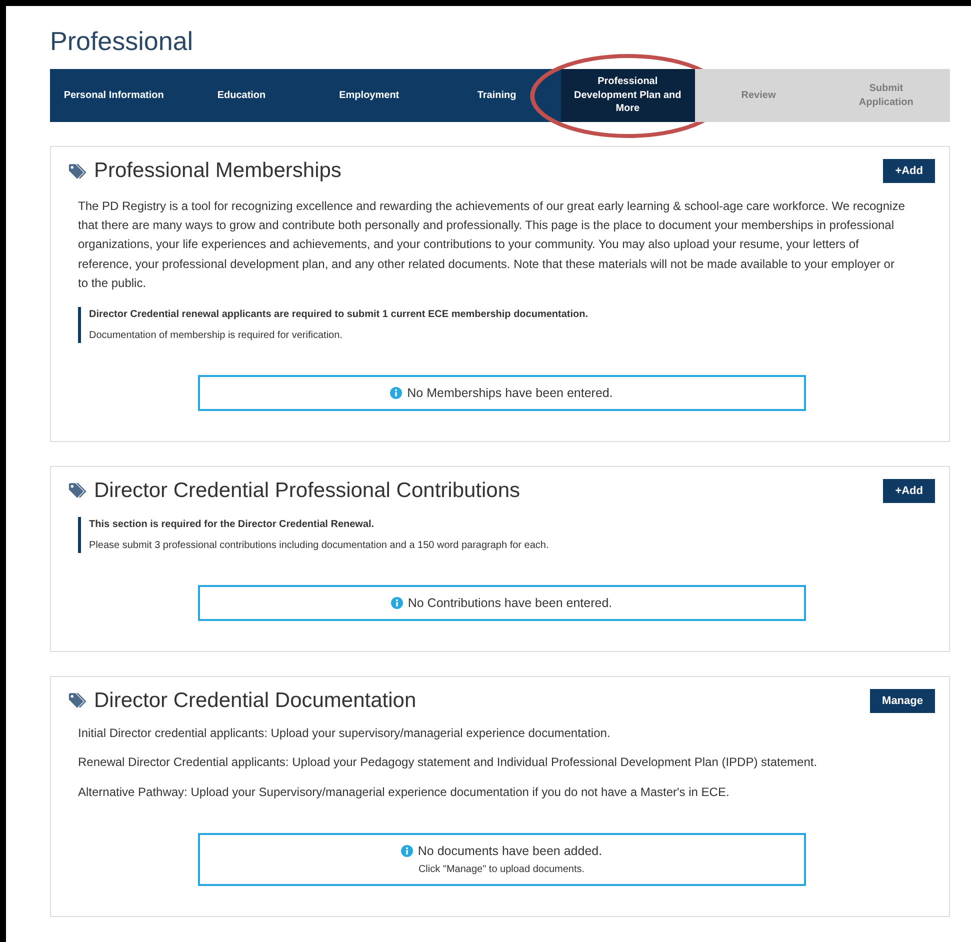 Image resolution: width=971 pixels, height=942 pixels. Describe the element at coordinates (902, 700) in the screenshot. I see `action-button: Manage` at that location.